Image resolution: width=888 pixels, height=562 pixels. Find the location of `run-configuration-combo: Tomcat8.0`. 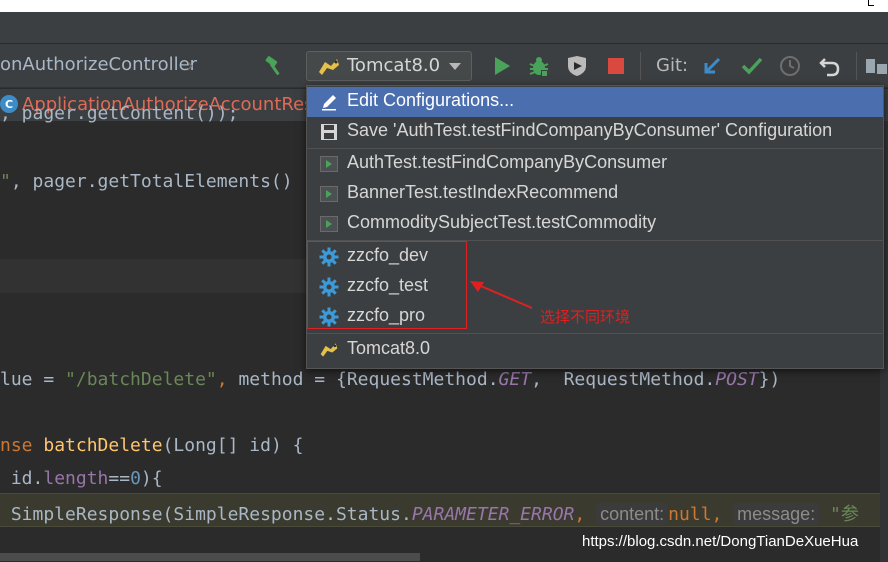

run-configuration-combo: Tomcat8.0 is located at coordinates (389, 66).